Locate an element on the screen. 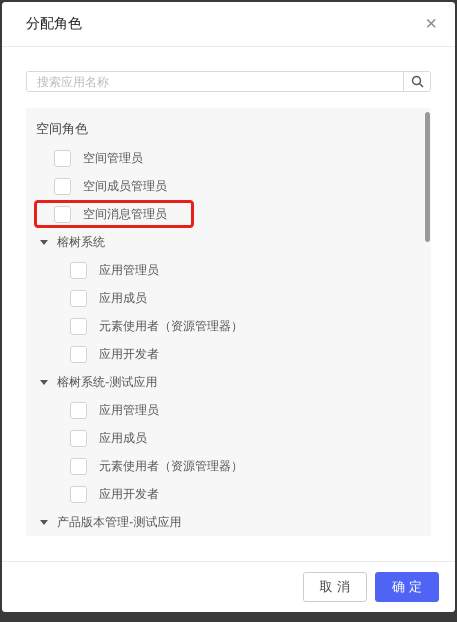 This screenshot has width=457, height=622. close-button: × is located at coordinates (431, 24).